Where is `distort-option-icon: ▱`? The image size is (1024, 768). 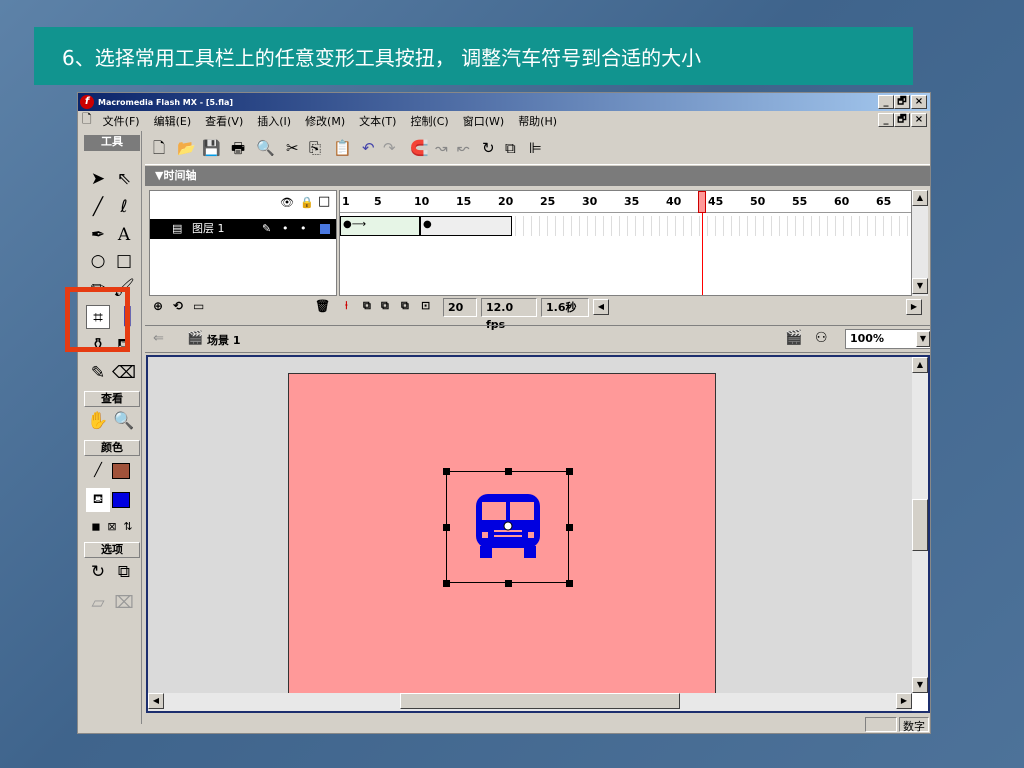 distort-option-icon: ▱ is located at coordinates (98, 603).